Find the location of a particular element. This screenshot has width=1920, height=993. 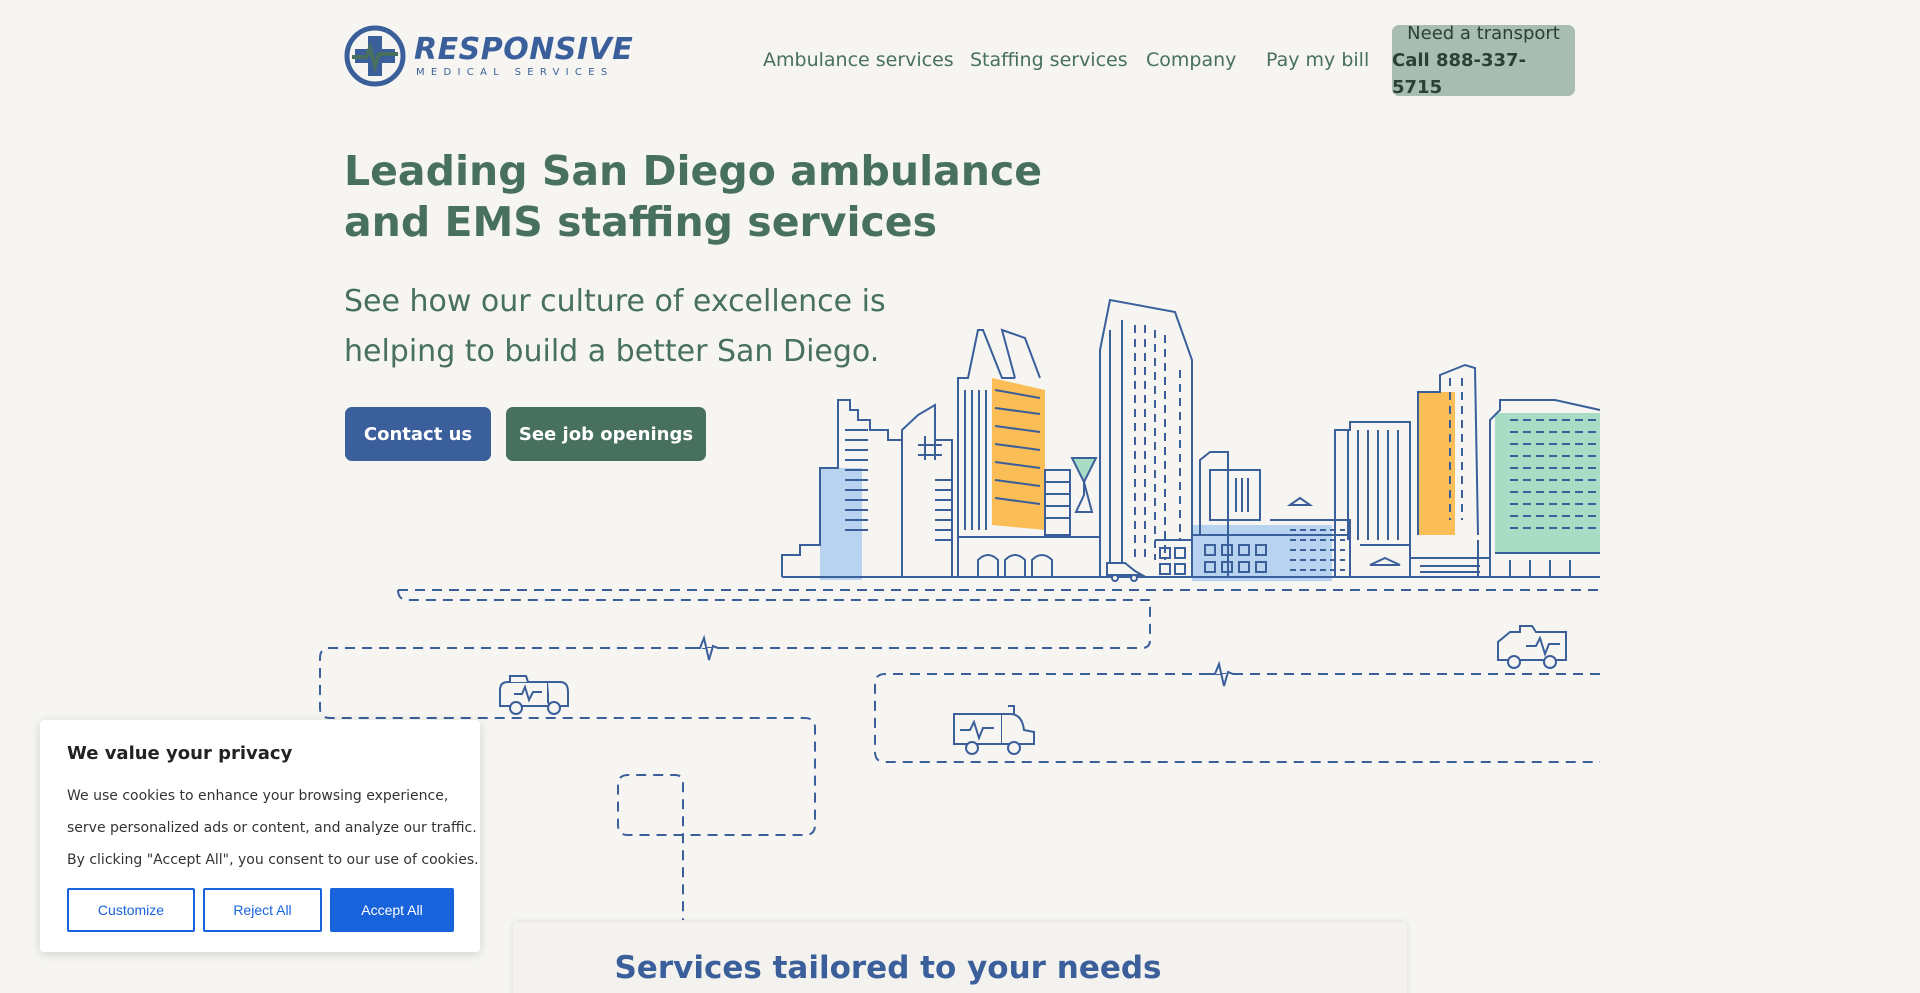

accept-all-button: Accept All is located at coordinates (392, 910).